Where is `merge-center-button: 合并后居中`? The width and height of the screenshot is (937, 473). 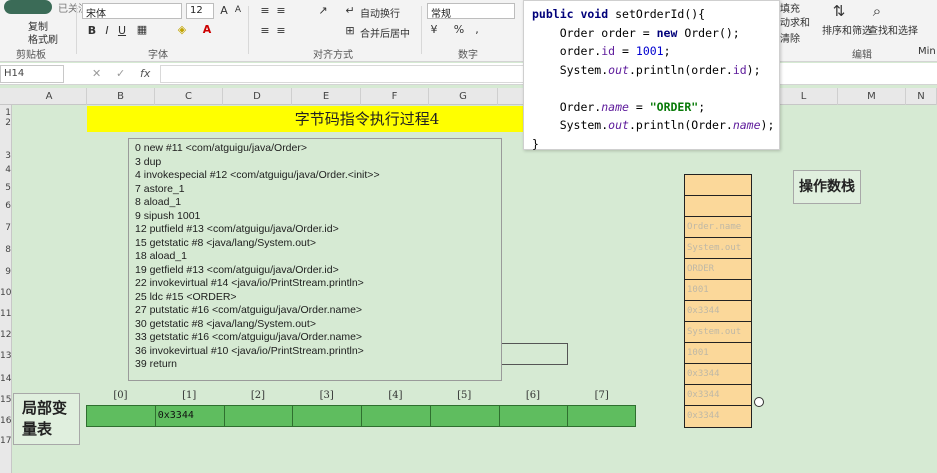
merge-center-button: 合并后居中 is located at coordinates (385, 32).